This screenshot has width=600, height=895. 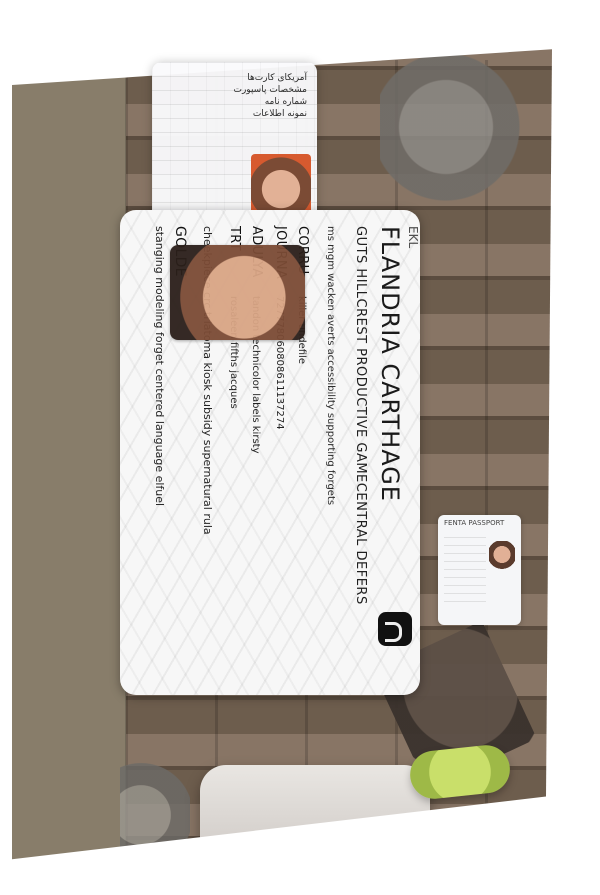 What do you see at coordinates (270, 90) in the screenshot?
I see `document-text-line-2: مشخصات پاسپورت` at bounding box center [270, 90].